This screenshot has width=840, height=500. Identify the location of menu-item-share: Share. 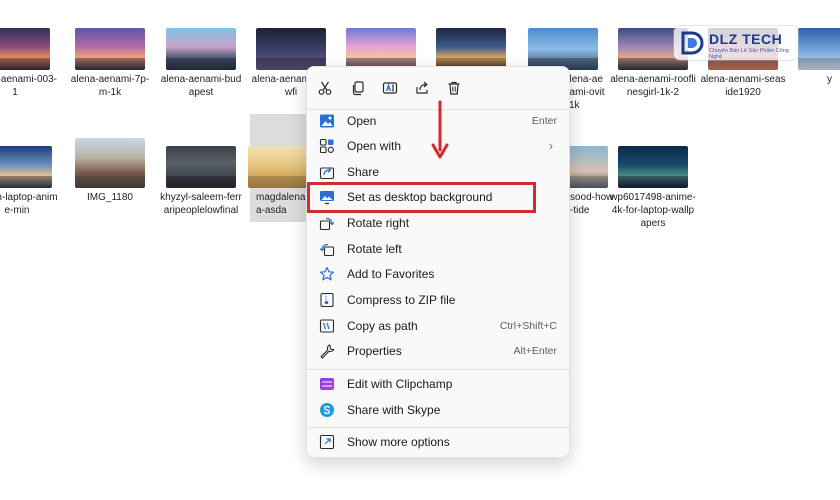
(438, 172).